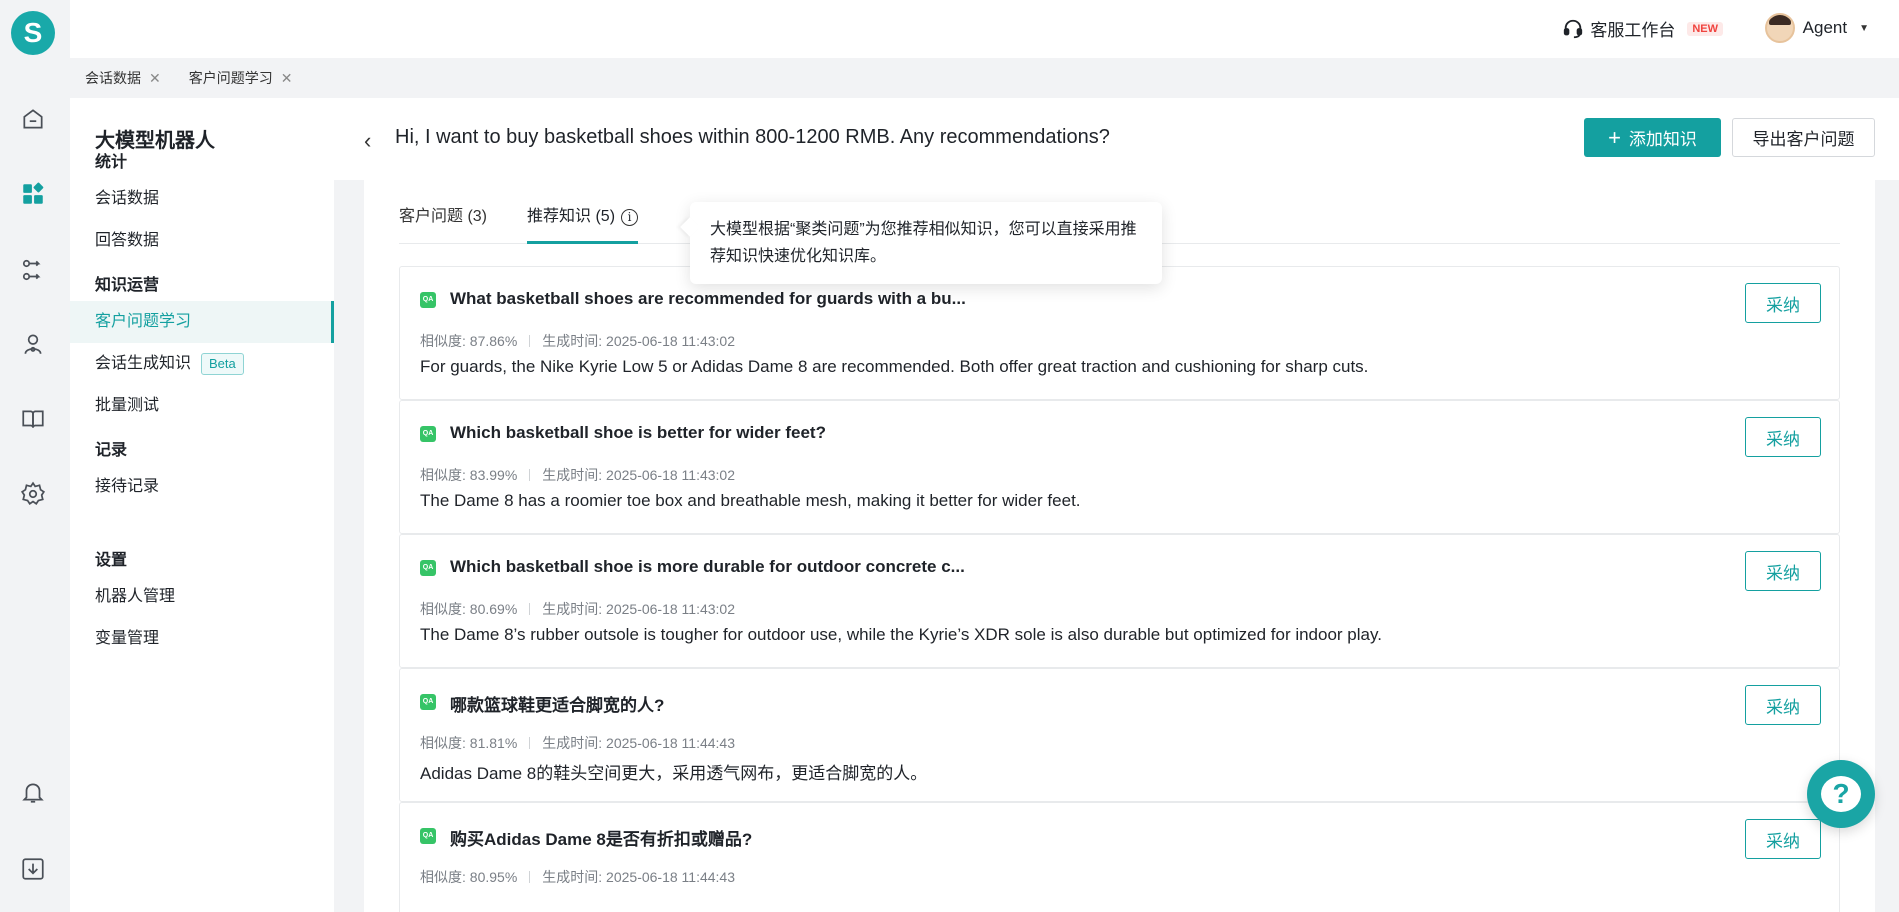 The image size is (1899, 912). What do you see at coordinates (1705, 28) in the screenshot?
I see `new-badge: NEW` at bounding box center [1705, 28].